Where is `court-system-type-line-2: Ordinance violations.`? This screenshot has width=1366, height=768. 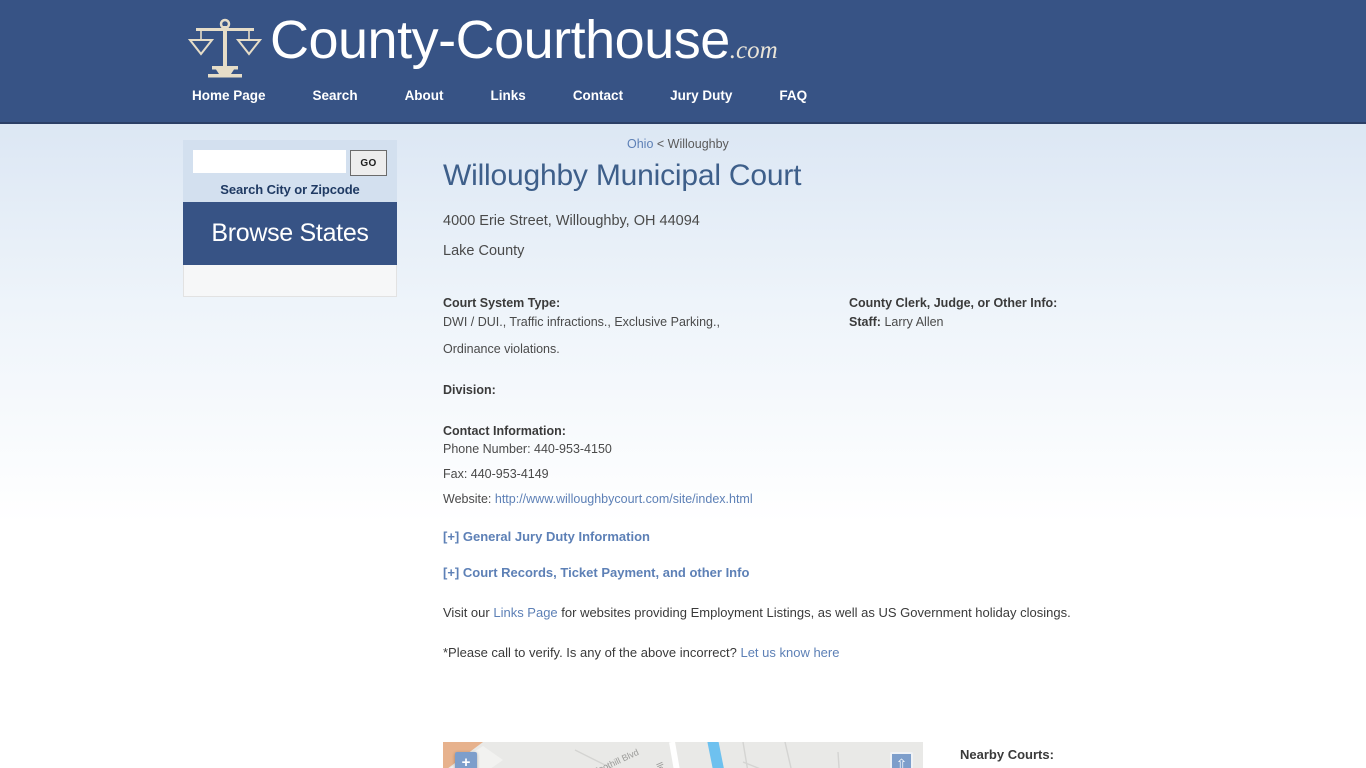 court-system-type-line-2: Ordinance violations. is located at coordinates (501, 349).